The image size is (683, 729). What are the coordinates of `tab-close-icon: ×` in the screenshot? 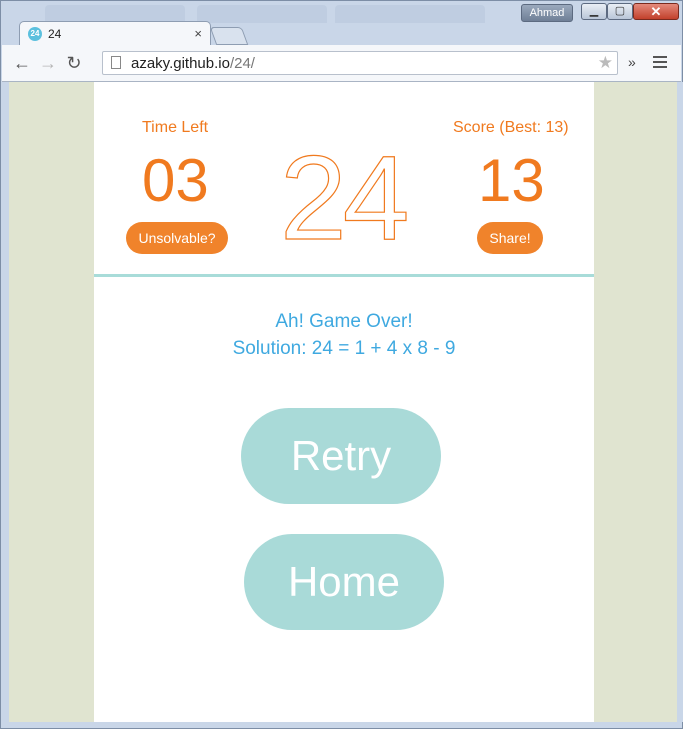 It's located at (198, 33).